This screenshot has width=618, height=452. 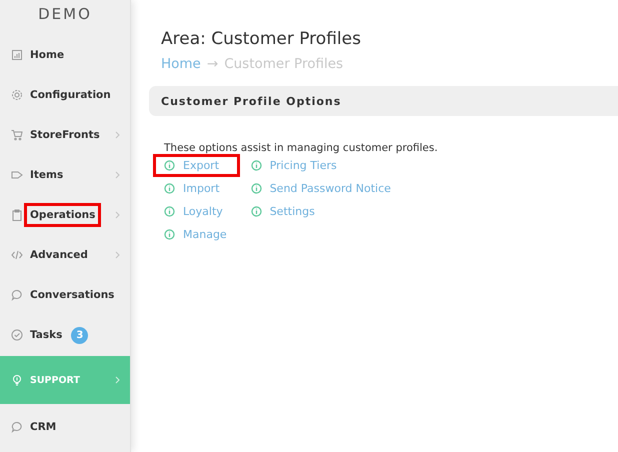 I want to click on logo-text: DEMO, so click(x=65, y=14).